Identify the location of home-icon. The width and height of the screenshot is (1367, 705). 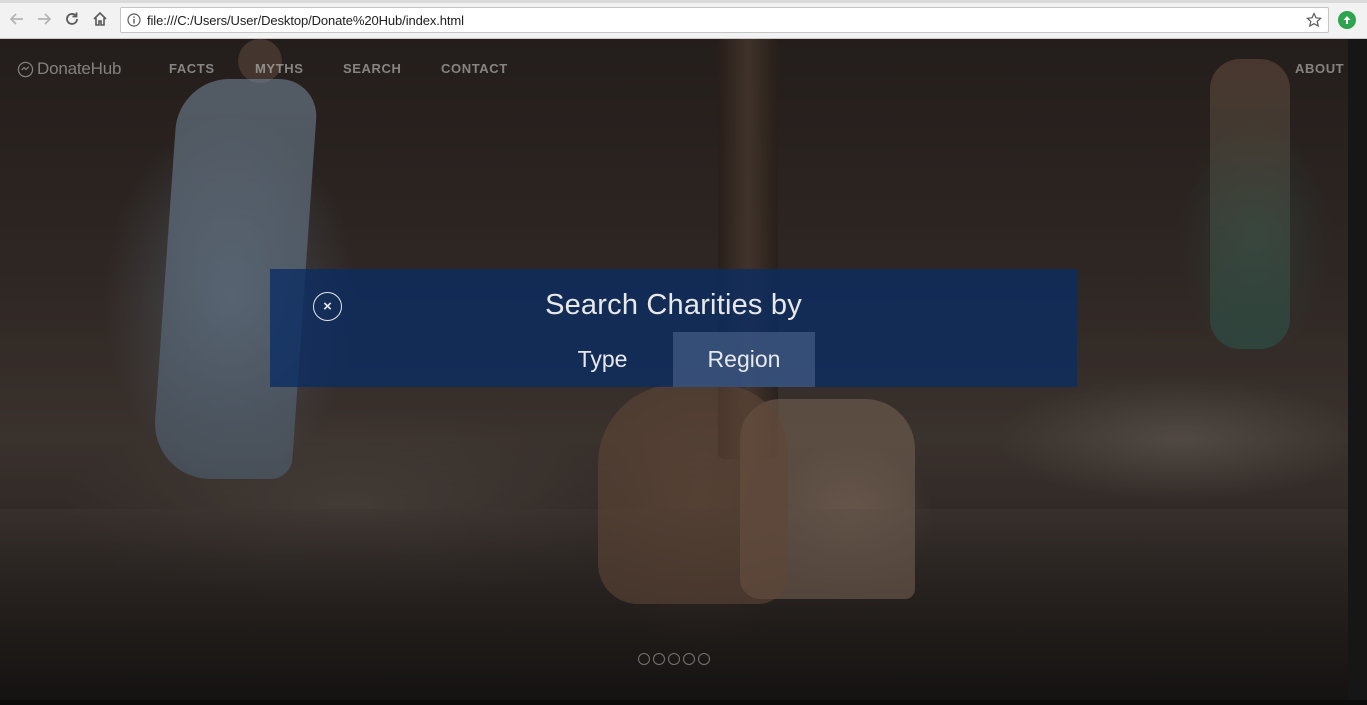
(100, 19).